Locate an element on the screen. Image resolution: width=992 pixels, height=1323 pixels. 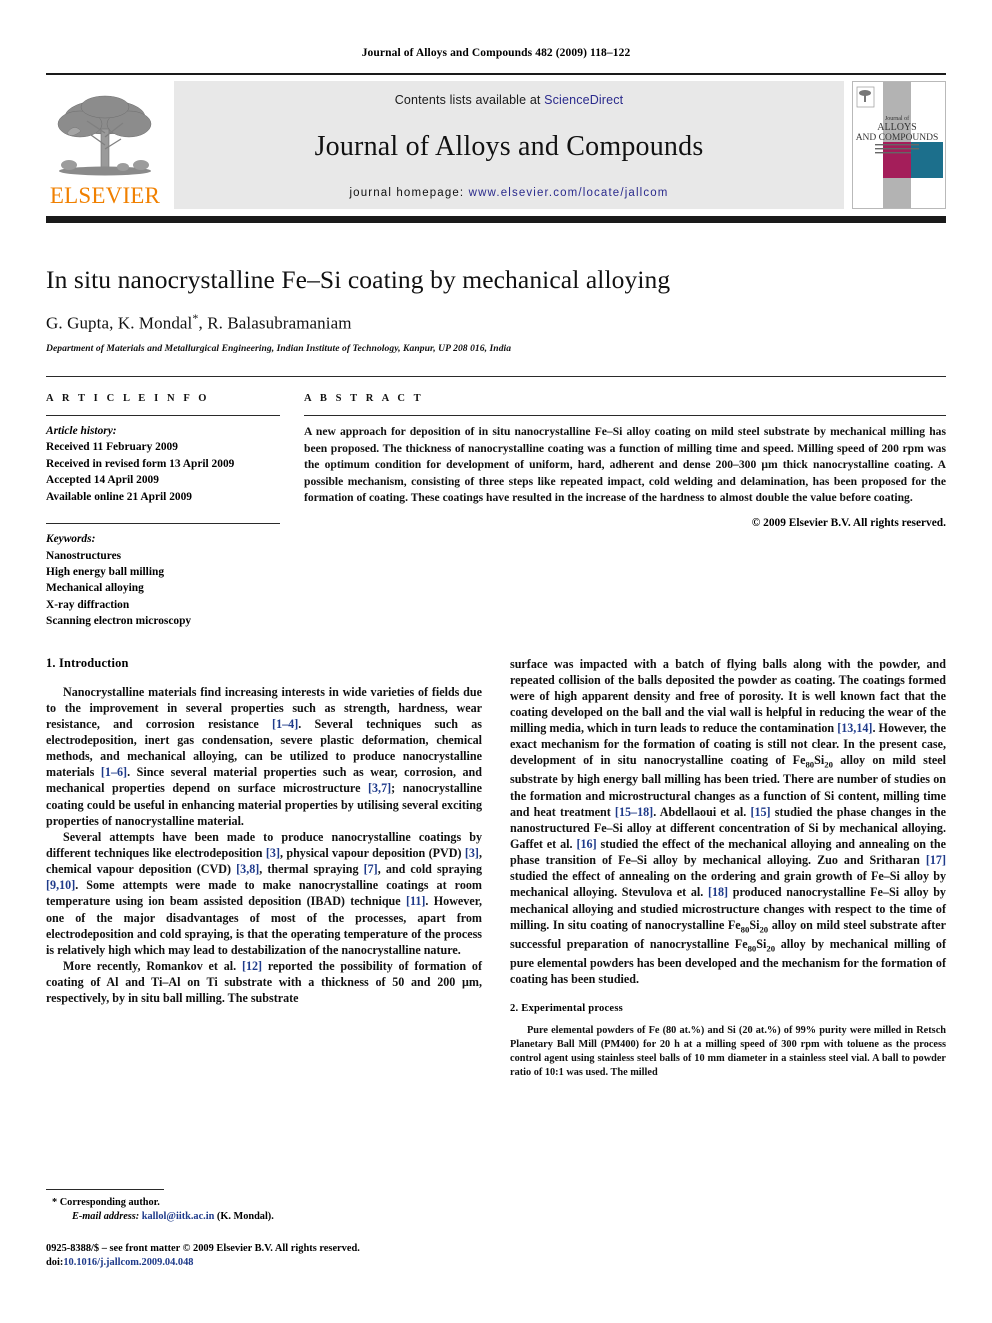
doi-line: doi:10.1016/j.jallcom.2009.04.048 is located at coordinates (266, 1263).